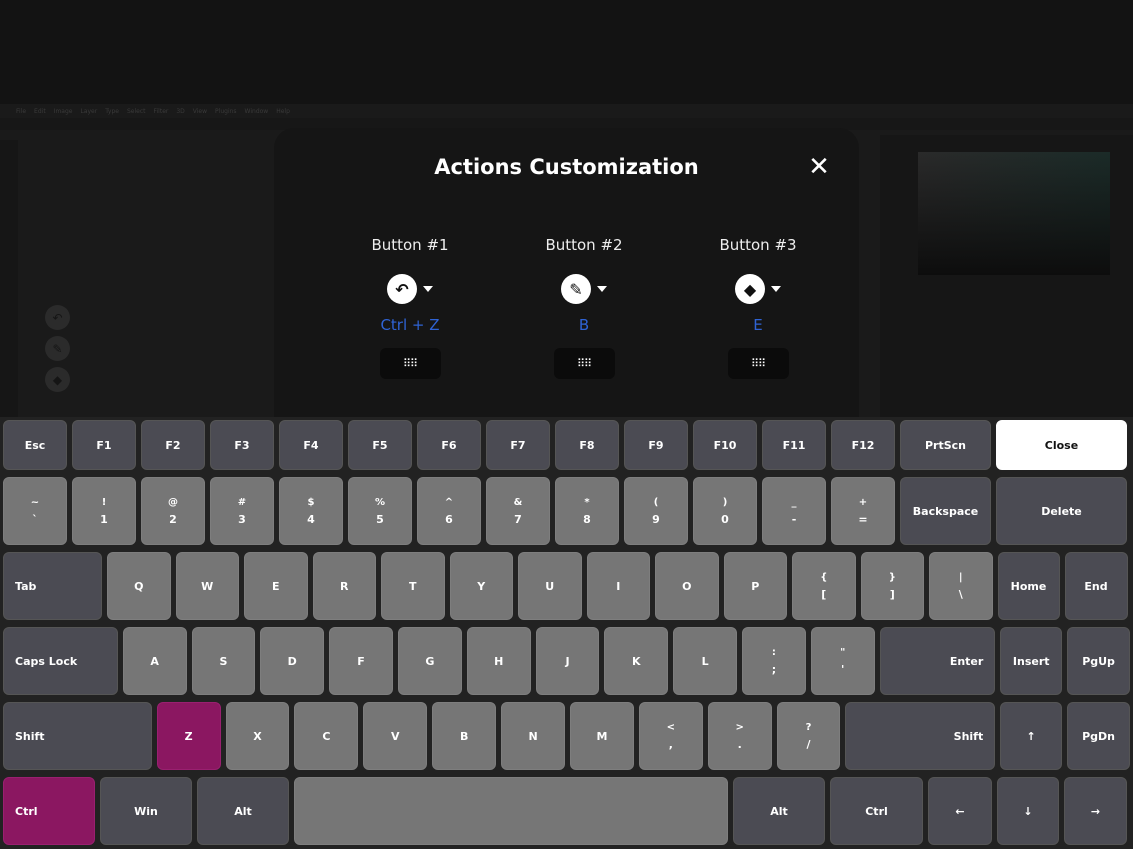 Image resolution: width=1133 pixels, height=849 pixels. What do you see at coordinates (104, 445) in the screenshot?
I see `key-f1: F1` at bounding box center [104, 445].